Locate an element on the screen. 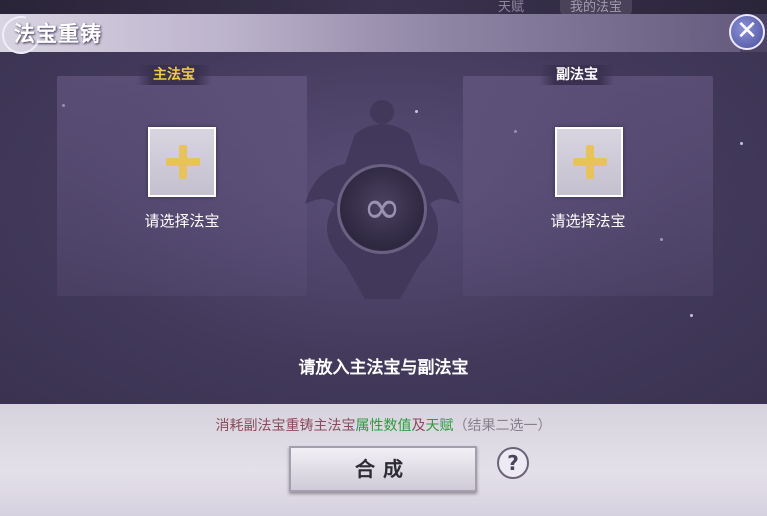  main-treasure-label: 主法宝 is located at coordinates (174, 75).